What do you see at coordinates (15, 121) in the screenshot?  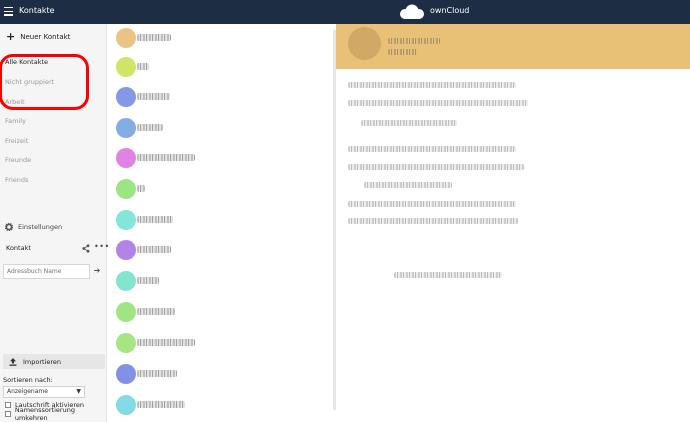 I see `group-family: Family` at bounding box center [15, 121].